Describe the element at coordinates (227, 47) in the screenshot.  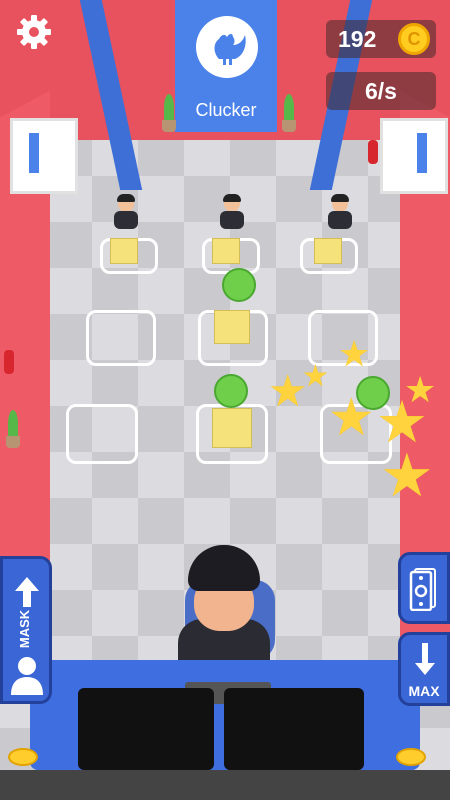
I see `rooster-icon` at that location.